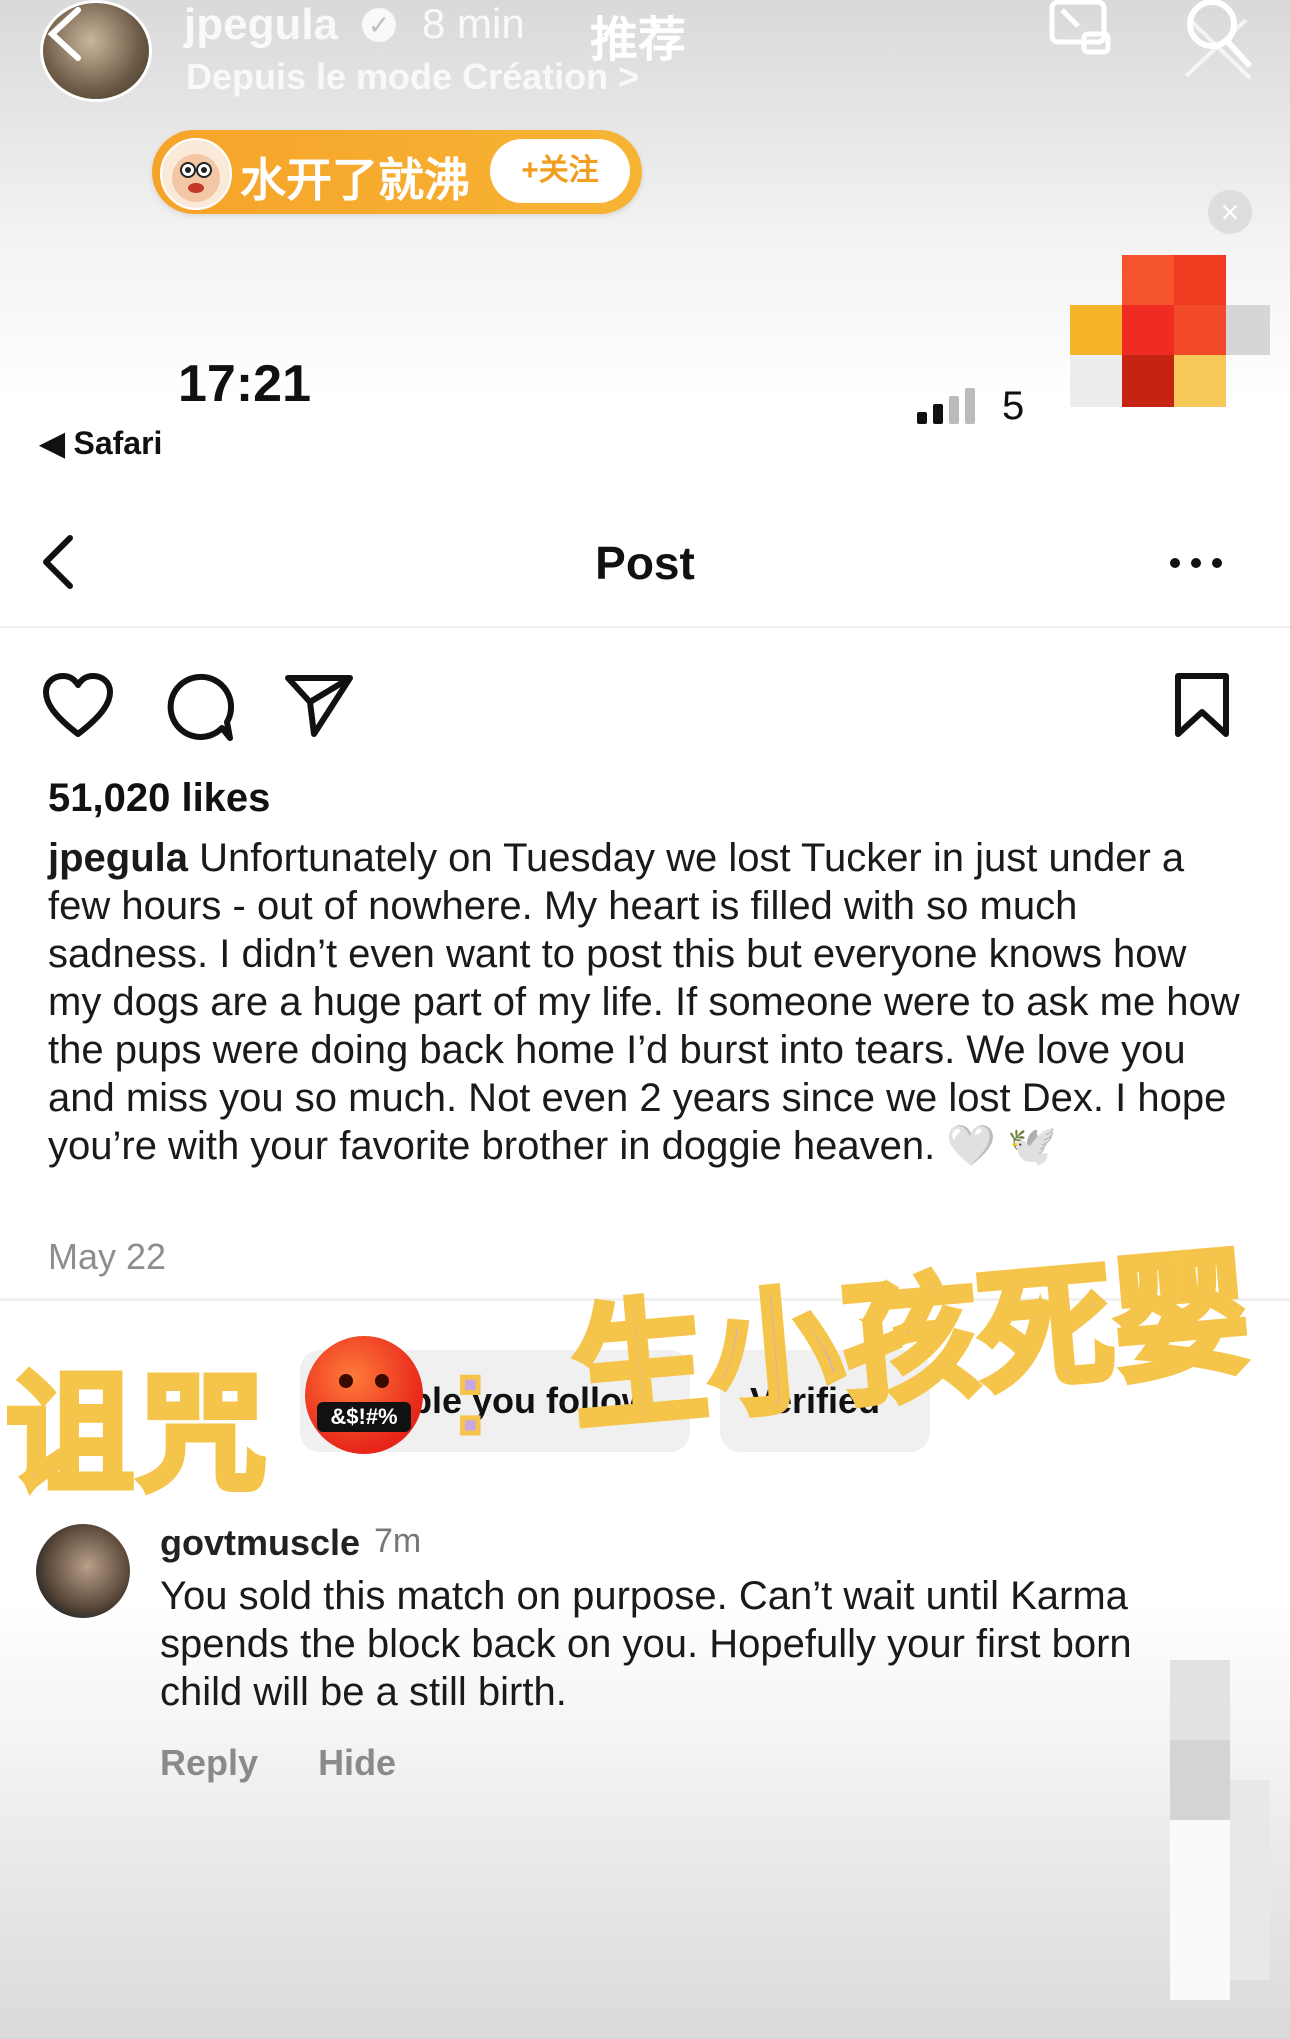 This screenshot has height=2039, width=1290. Describe the element at coordinates (1013, 406) in the screenshot. I see `battery-indicator: 5` at that location.